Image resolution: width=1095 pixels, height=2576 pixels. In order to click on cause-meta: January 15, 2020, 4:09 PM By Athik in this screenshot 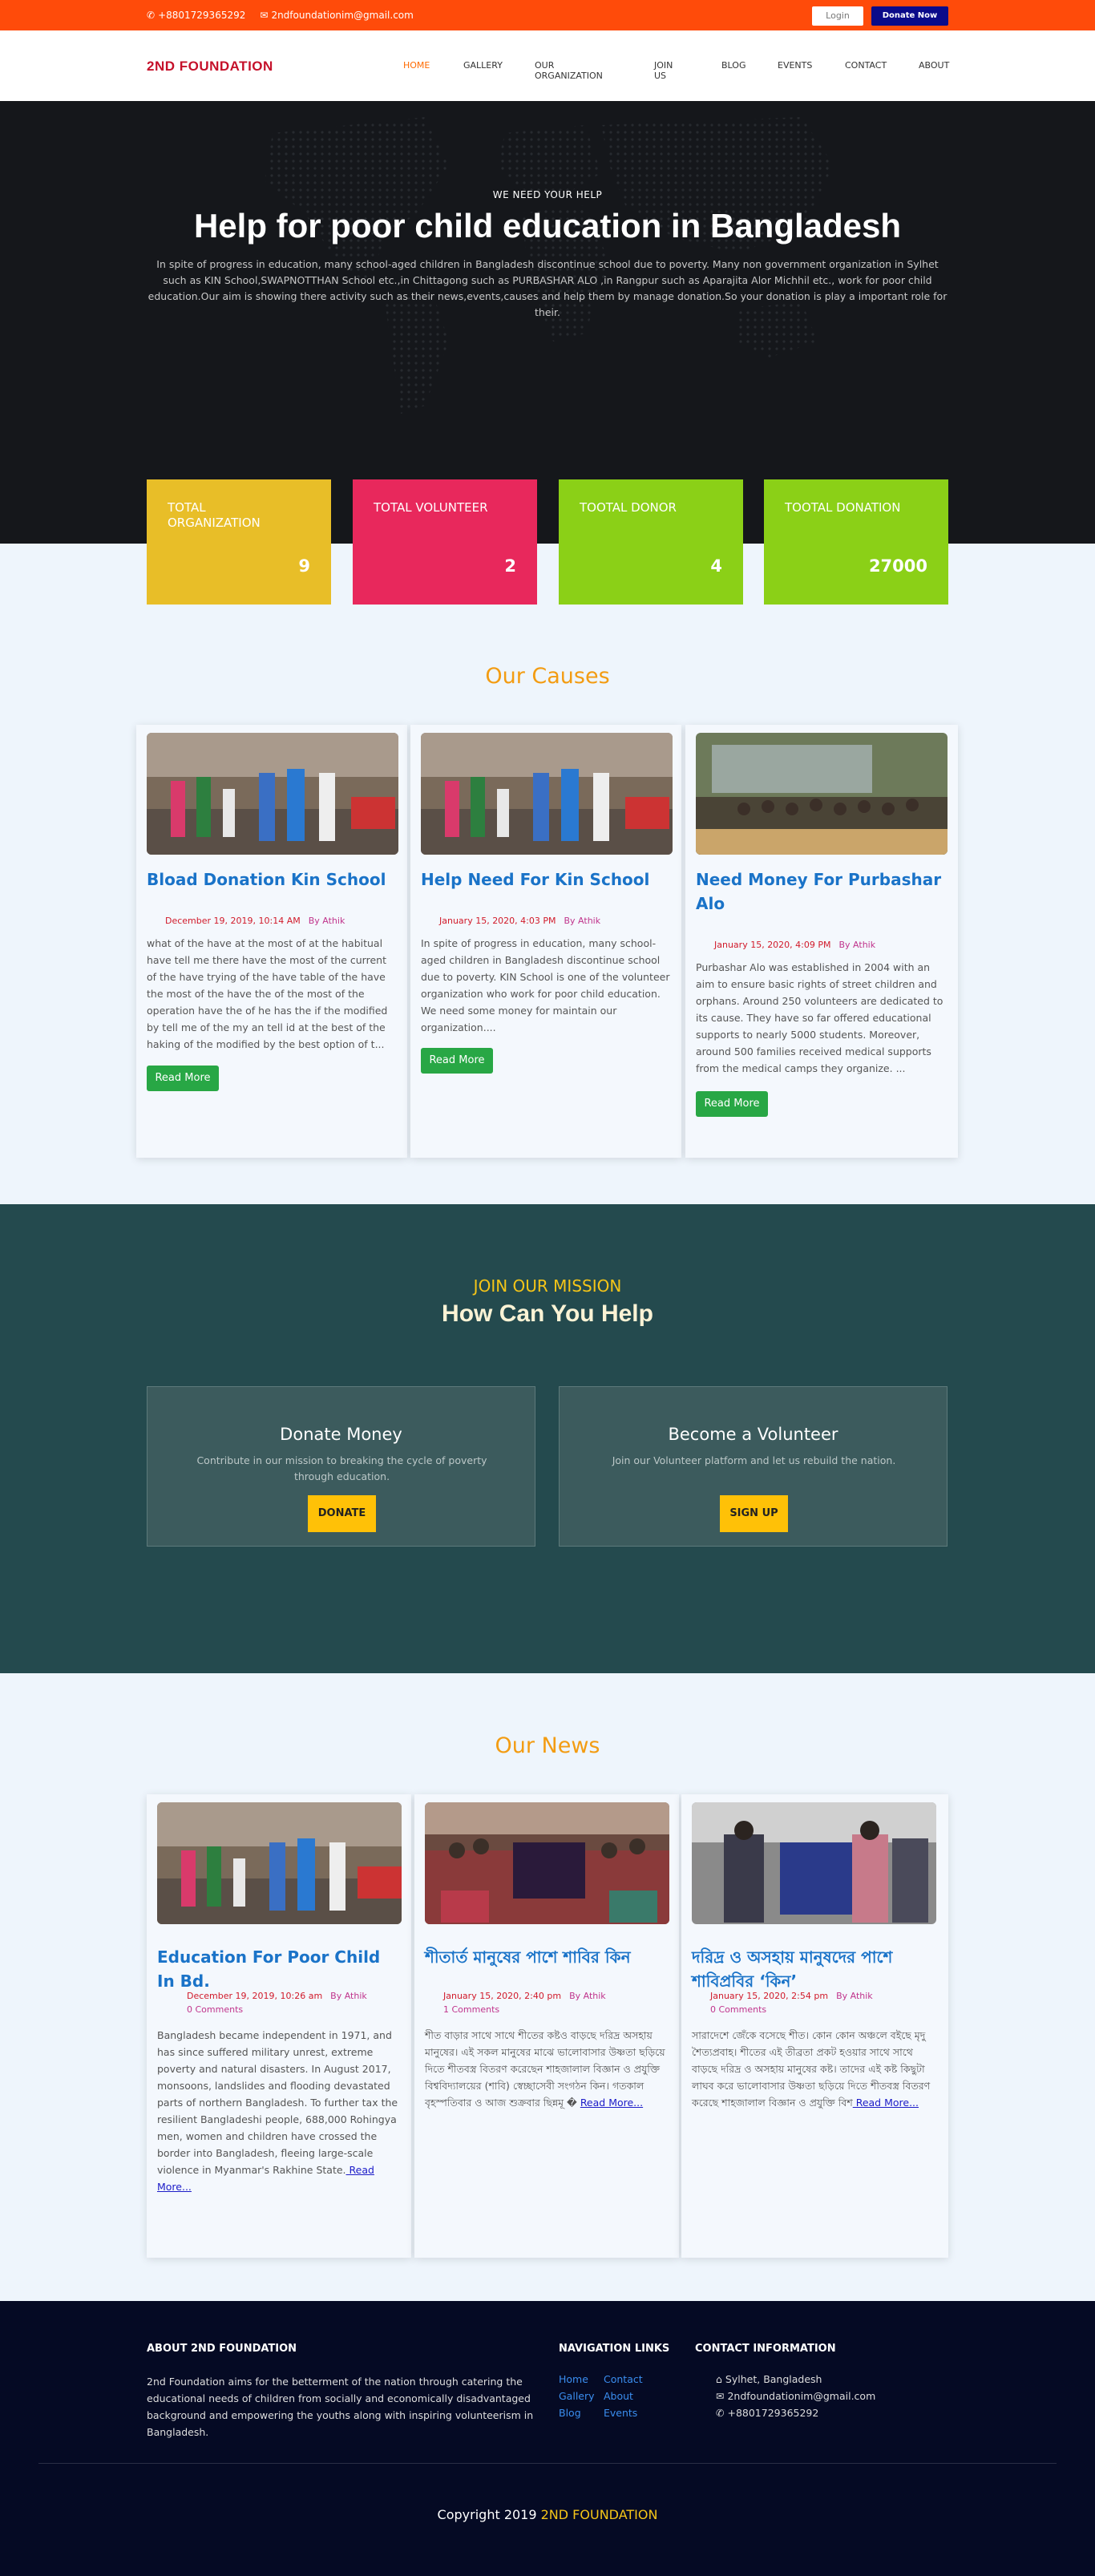, I will do `click(794, 945)`.